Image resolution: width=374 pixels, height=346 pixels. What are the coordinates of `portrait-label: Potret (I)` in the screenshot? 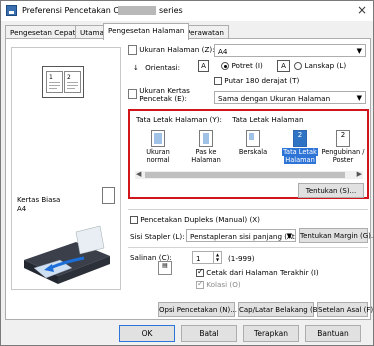 It's located at (247, 65).